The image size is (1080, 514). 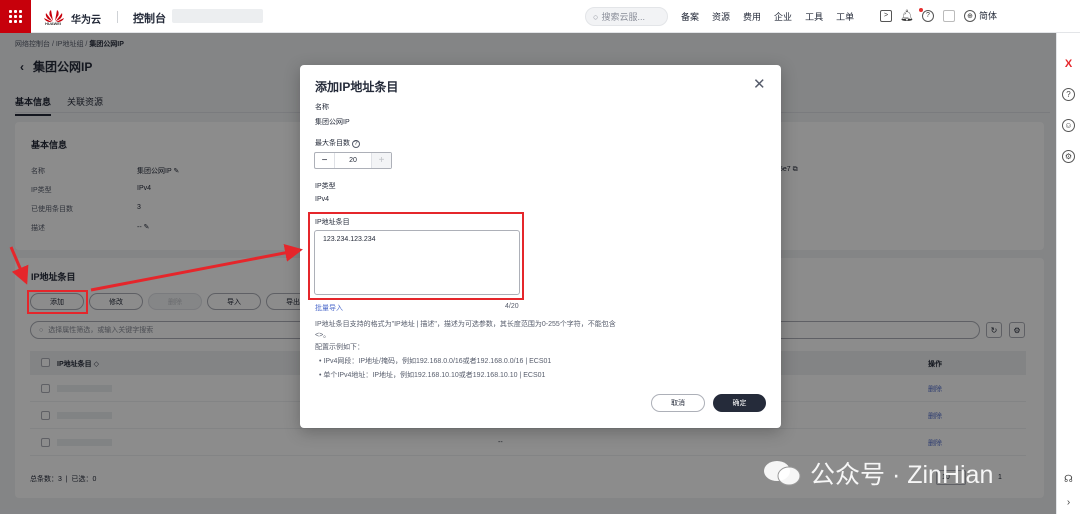 I want to click on region-selector, so click(x=217, y=16).